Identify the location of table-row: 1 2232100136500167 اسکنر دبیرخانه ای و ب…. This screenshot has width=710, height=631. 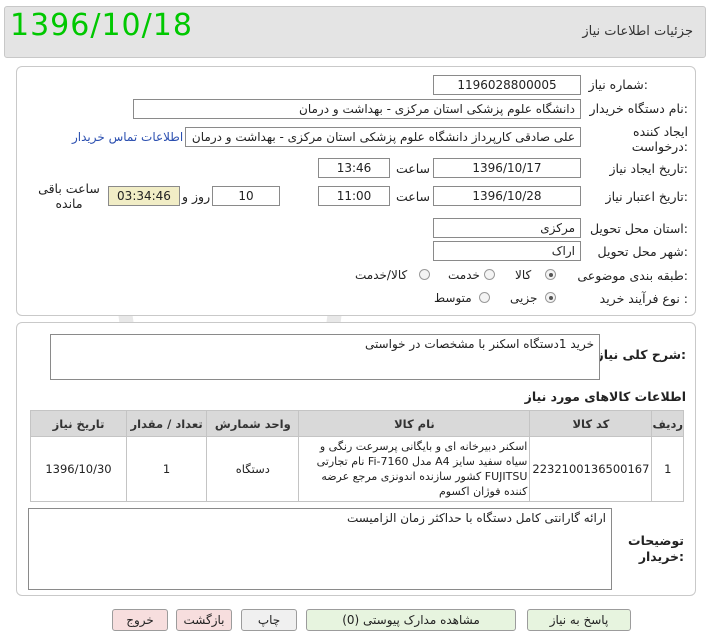
(357, 469).